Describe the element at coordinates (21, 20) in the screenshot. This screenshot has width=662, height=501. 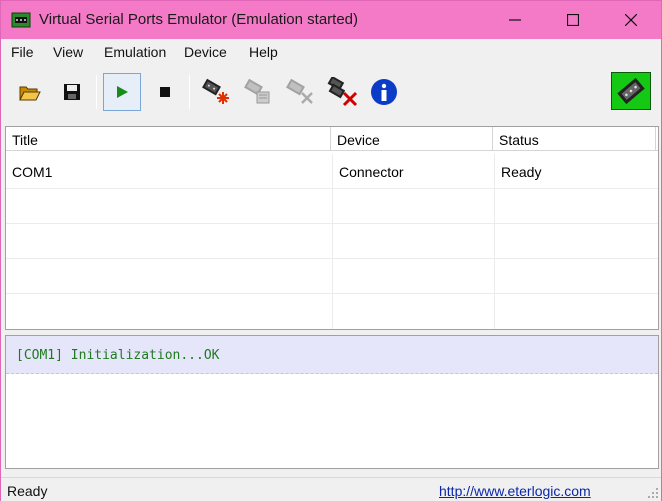
I see `serial-port-app-icon` at that location.